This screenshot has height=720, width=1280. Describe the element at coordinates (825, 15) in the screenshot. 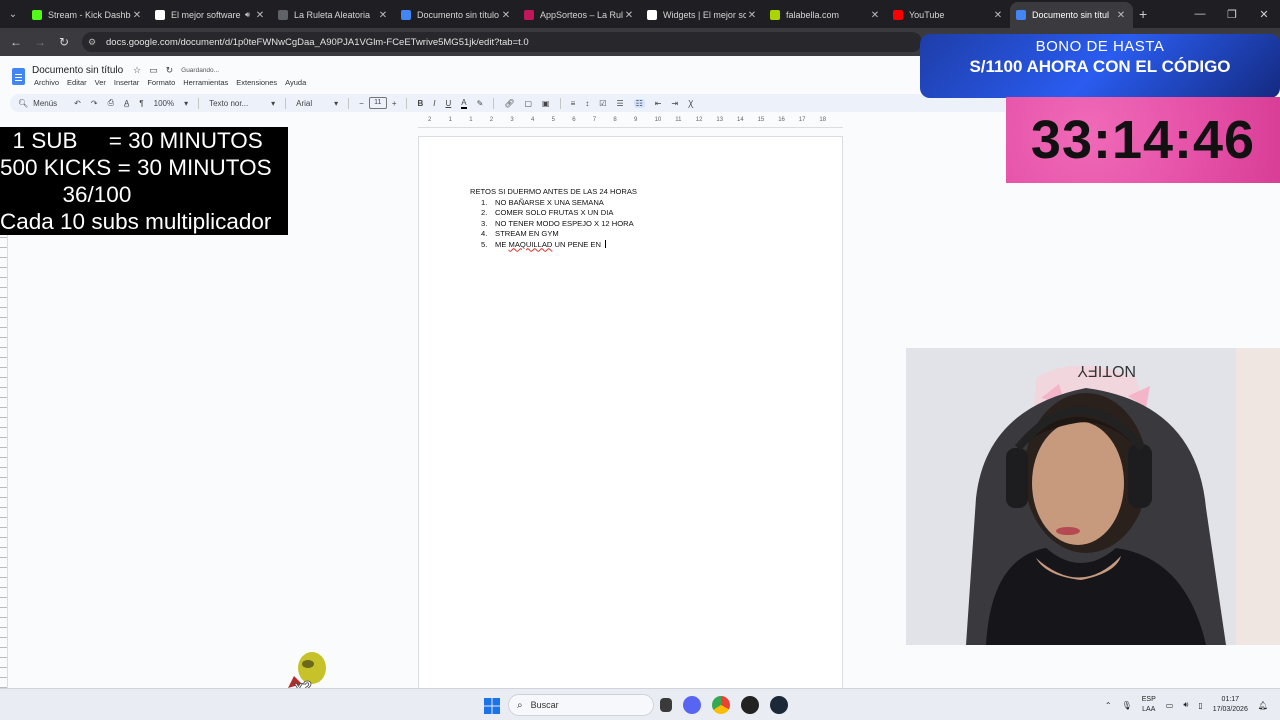

I see `browser-tab: falabella.com ✕` at that location.